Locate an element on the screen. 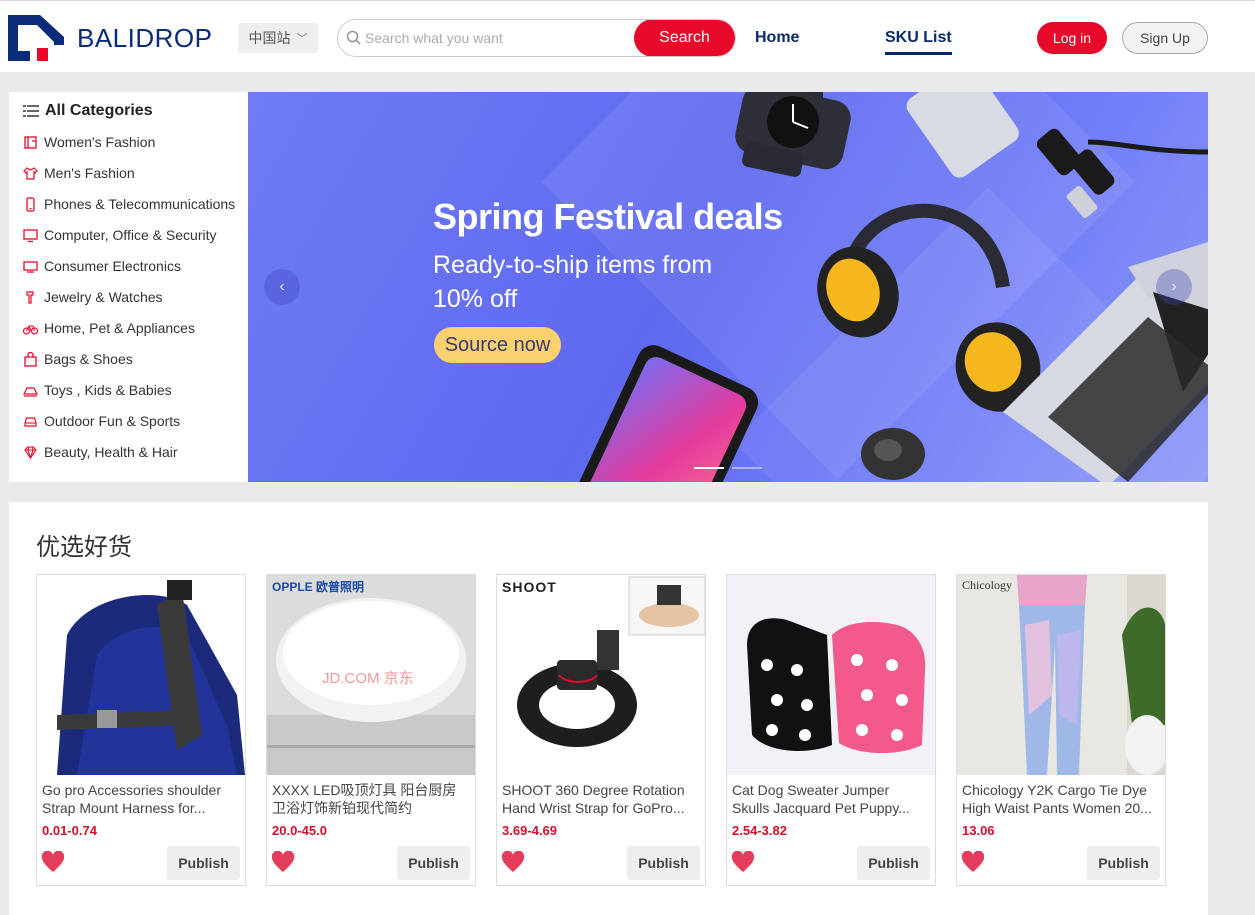  search-icon is located at coordinates (353, 37).